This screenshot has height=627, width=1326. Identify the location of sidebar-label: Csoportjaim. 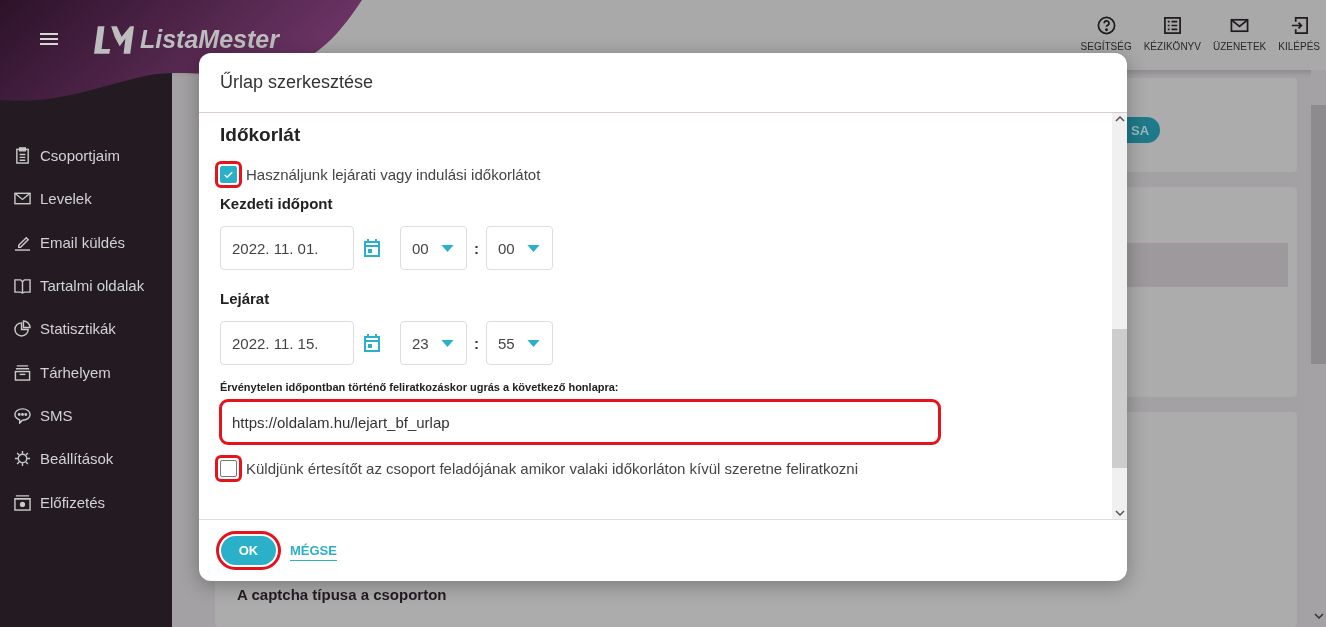
(80, 156).